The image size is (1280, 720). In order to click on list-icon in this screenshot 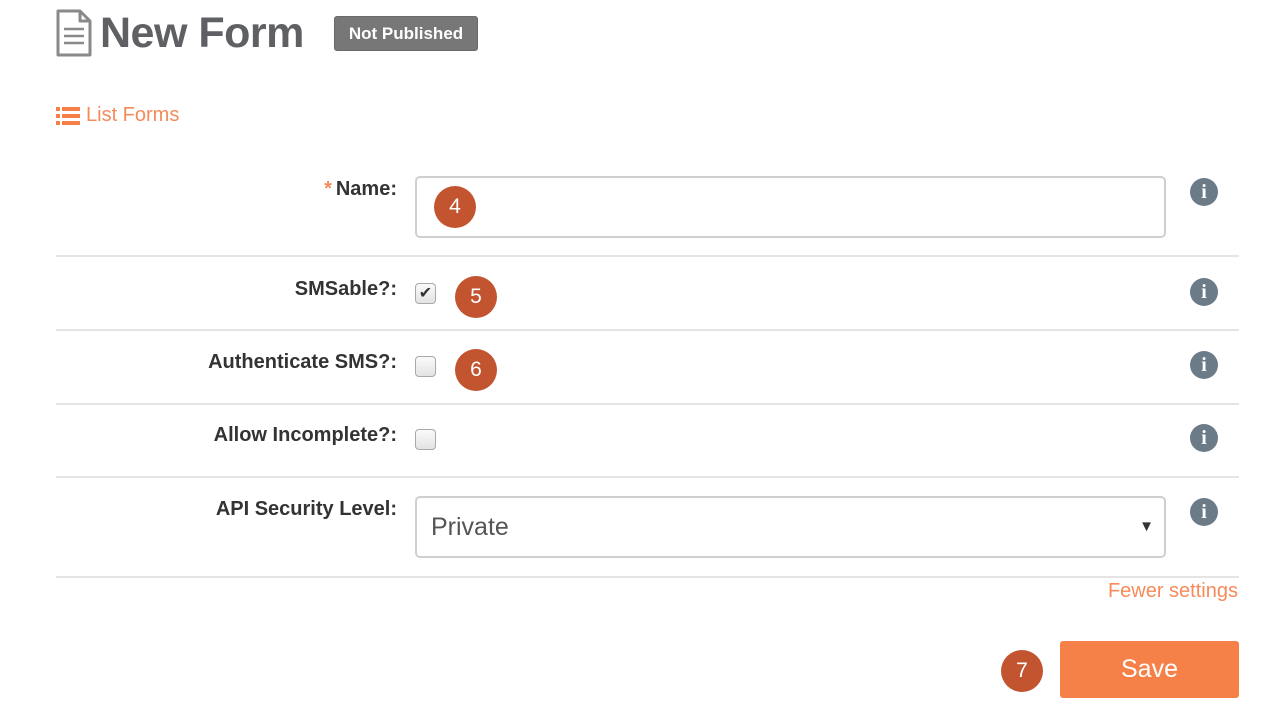, I will do `click(68, 116)`.